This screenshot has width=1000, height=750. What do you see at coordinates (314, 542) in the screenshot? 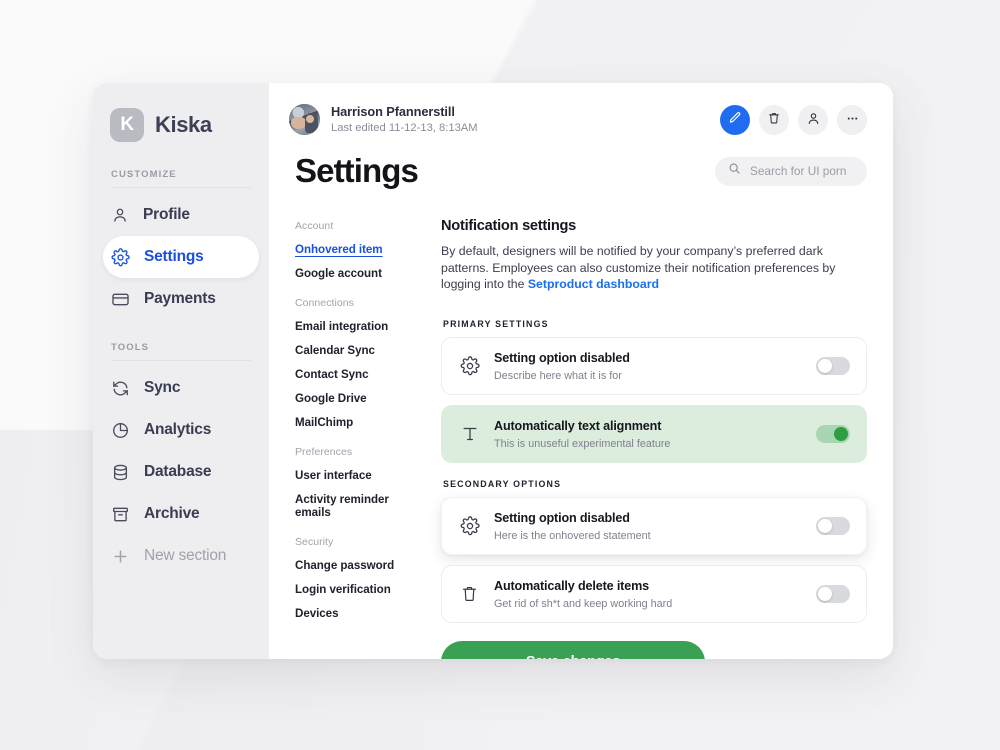
I see `subnav-group-label: Security` at bounding box center [314, 542].